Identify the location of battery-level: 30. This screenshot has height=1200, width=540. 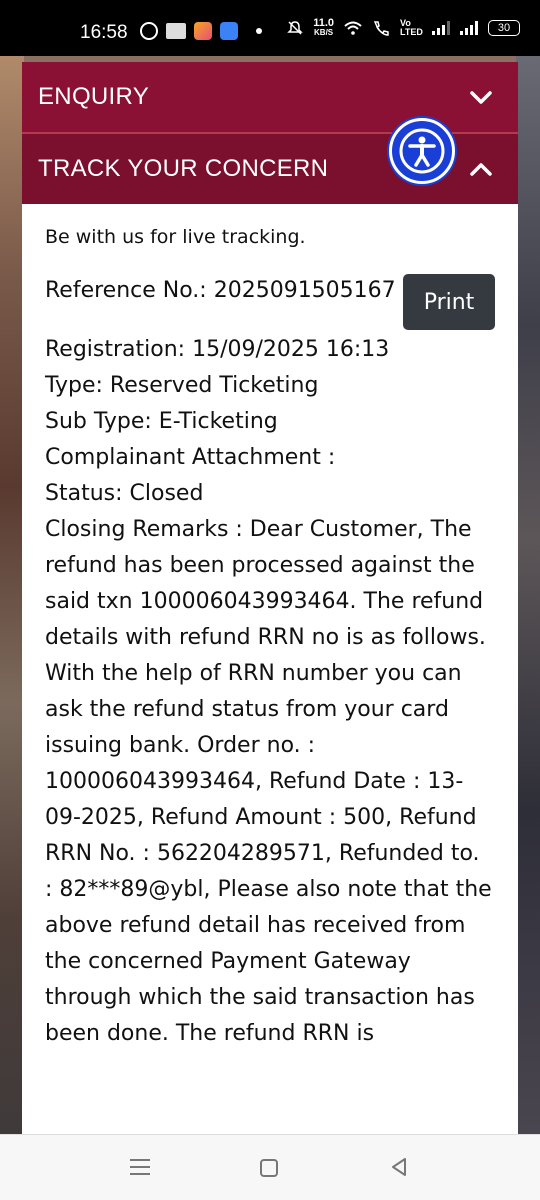
(504, 28).